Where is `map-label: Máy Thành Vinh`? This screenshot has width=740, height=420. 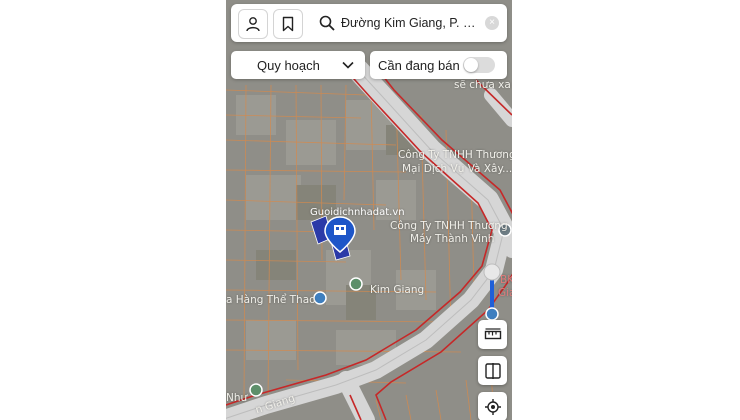
map-label: Máy Thành Vinh is located at coordinates (452, 239).